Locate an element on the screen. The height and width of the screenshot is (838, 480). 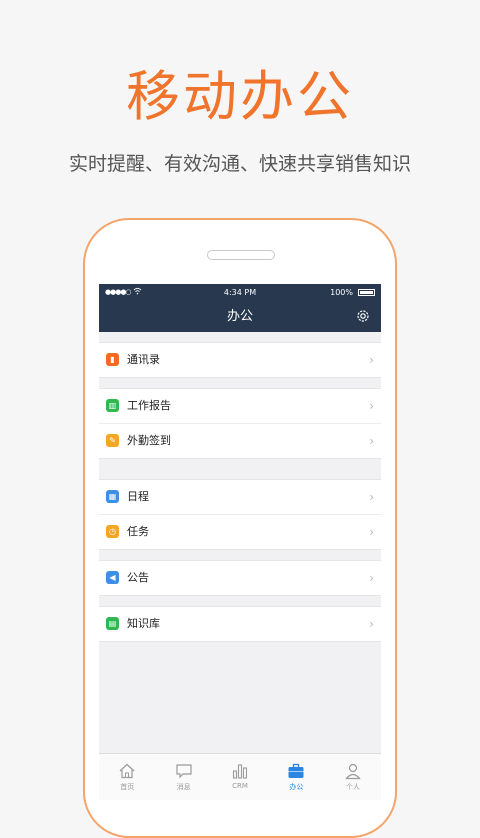
nav-bar: 办公 is located at coordinates (240, 316).